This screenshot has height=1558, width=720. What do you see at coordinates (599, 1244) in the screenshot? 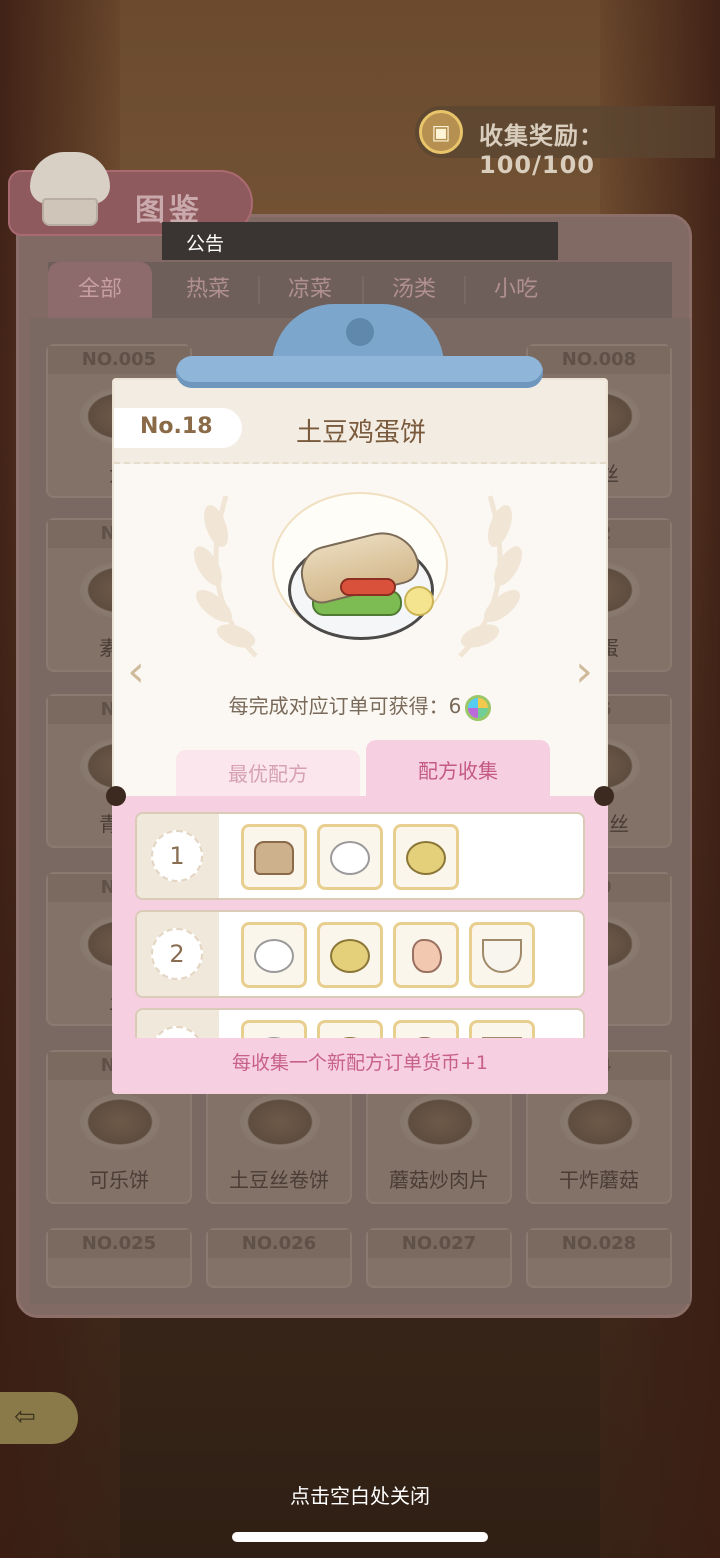
I see `recipe-card-number: NO.028` at bounding box center [599, 1244].